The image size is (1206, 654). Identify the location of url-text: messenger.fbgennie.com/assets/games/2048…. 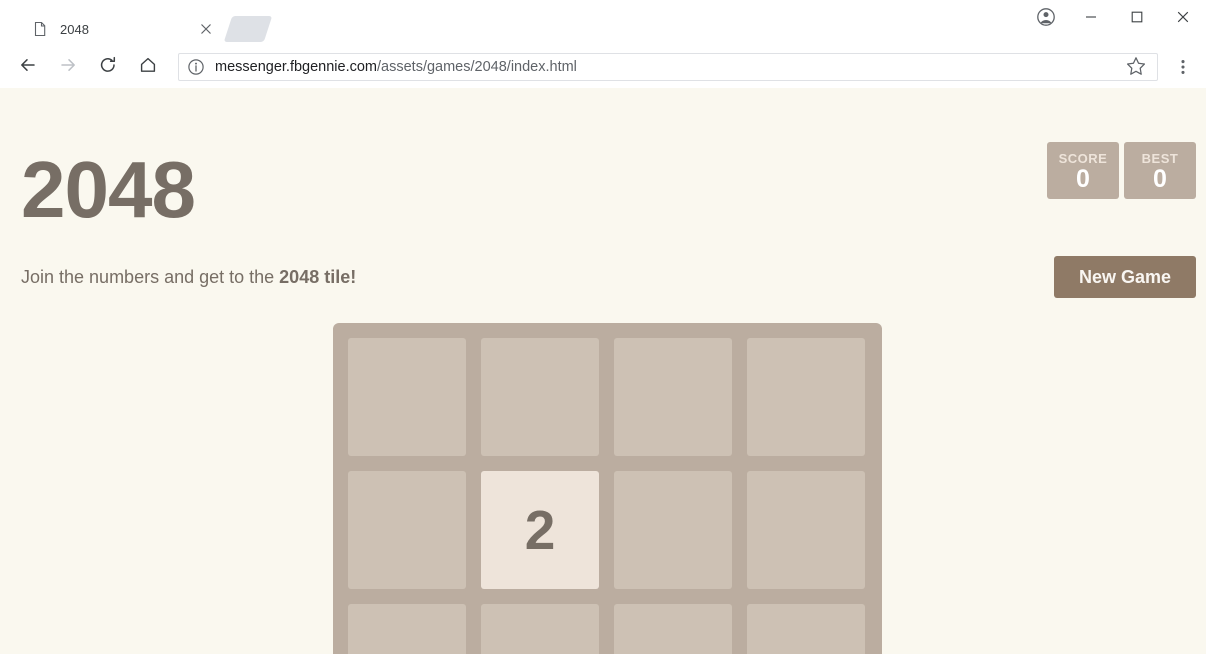
(396, 67).